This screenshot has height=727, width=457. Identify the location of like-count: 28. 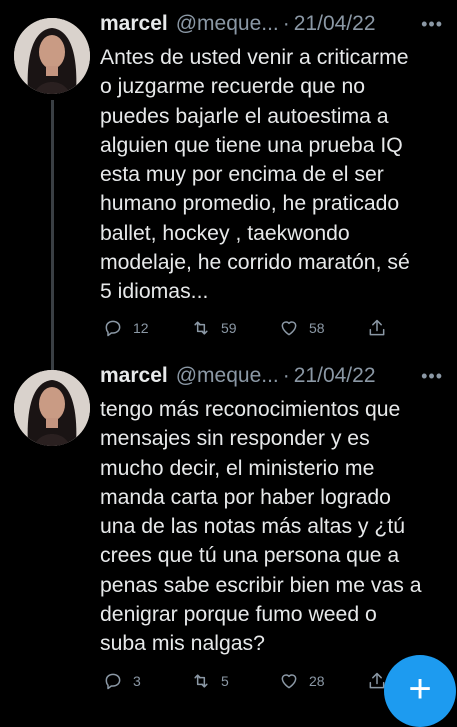
(317, 681).